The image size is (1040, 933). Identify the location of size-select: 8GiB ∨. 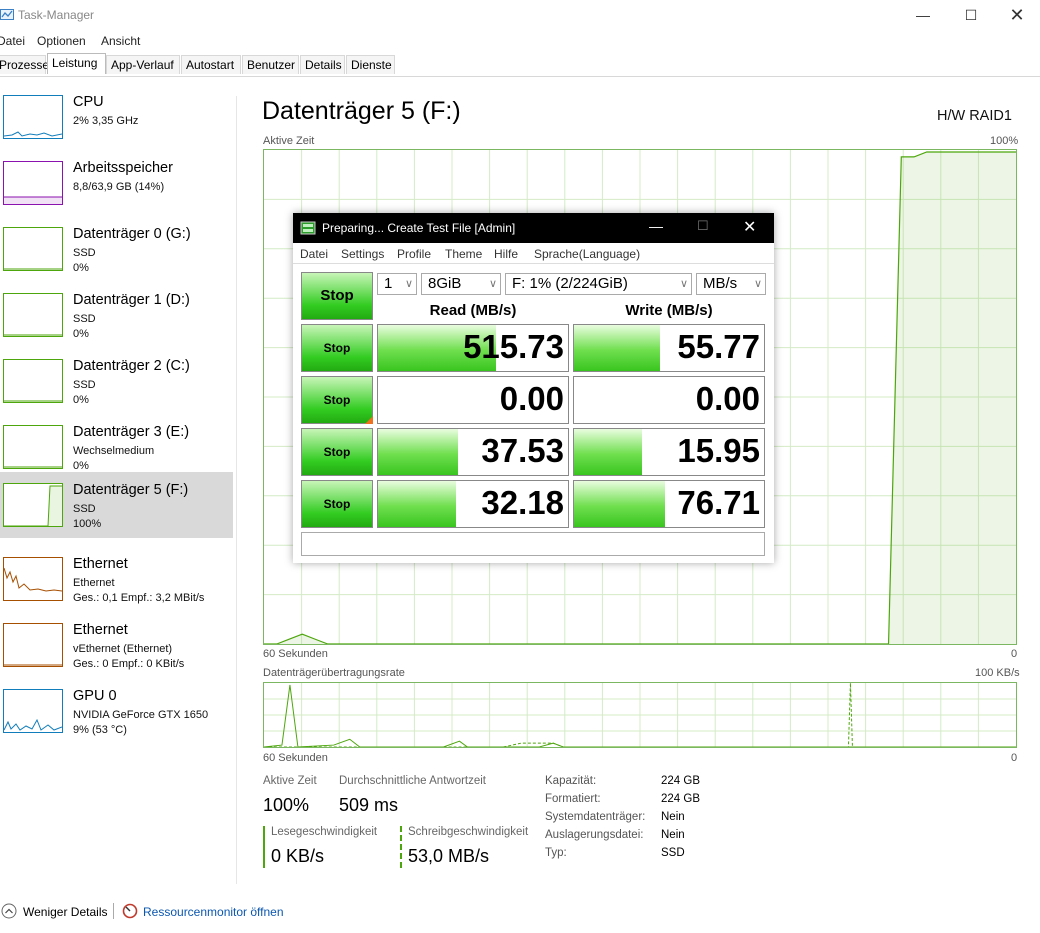
(461, 284).